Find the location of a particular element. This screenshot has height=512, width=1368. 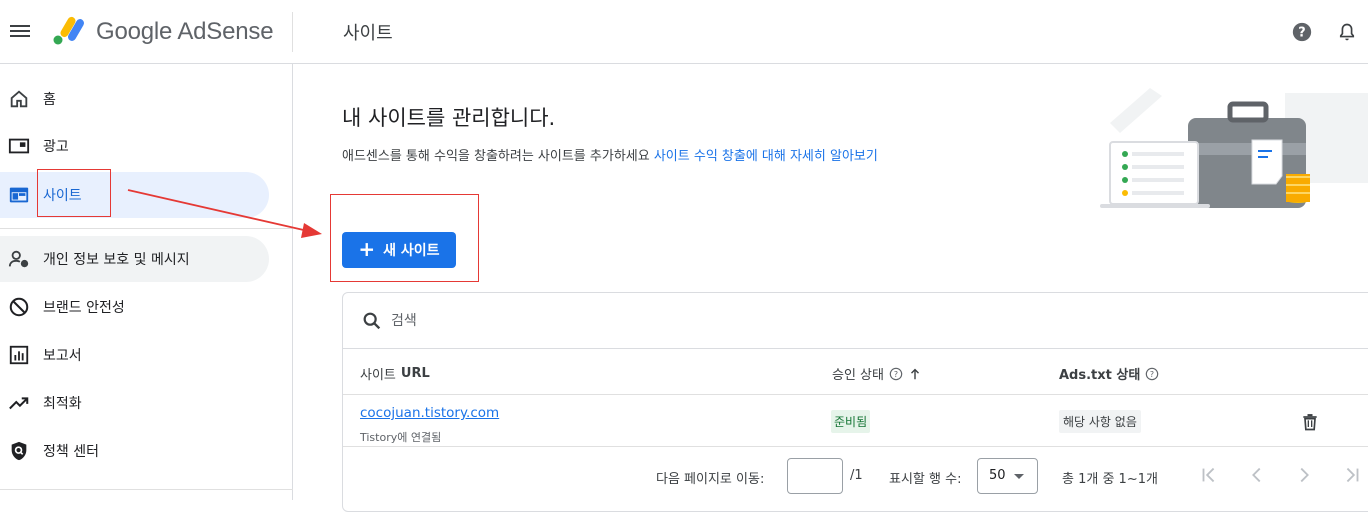

search-bar is located at coordinates (855, 321).